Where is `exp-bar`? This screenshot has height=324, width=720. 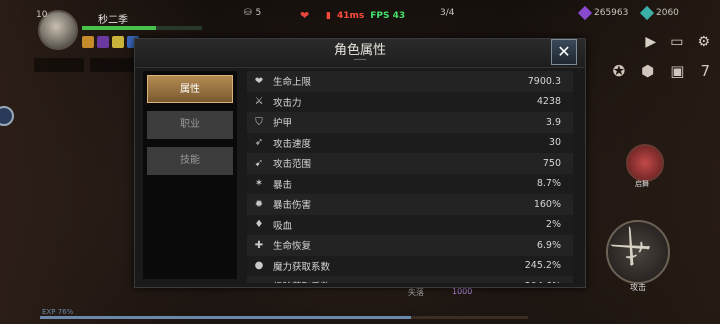 exp-bar is located at coordinates (284, 317).